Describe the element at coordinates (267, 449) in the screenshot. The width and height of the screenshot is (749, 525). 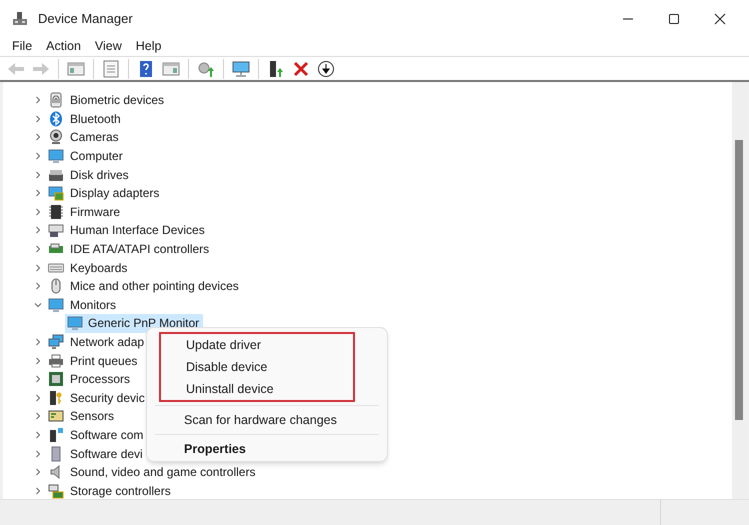
I see `menu-item: Properties` at that location.